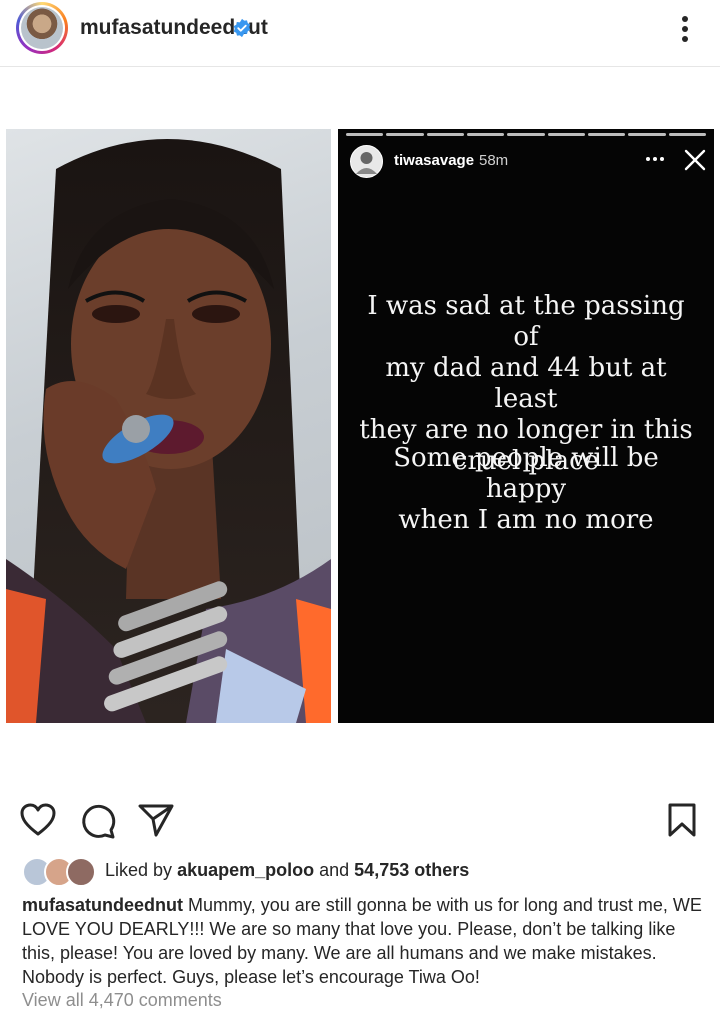 The image size is (720, 1011). I want to click on heart-icon, so click(38, 820).